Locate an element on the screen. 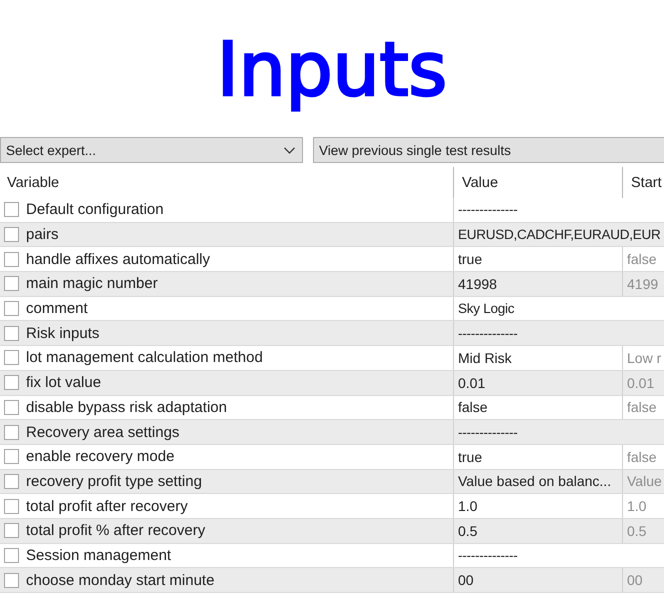 Image resolution: width=664 pixels, height=600 pixels. variable-label: enable recovery mode is located at coordinates (100, 457).